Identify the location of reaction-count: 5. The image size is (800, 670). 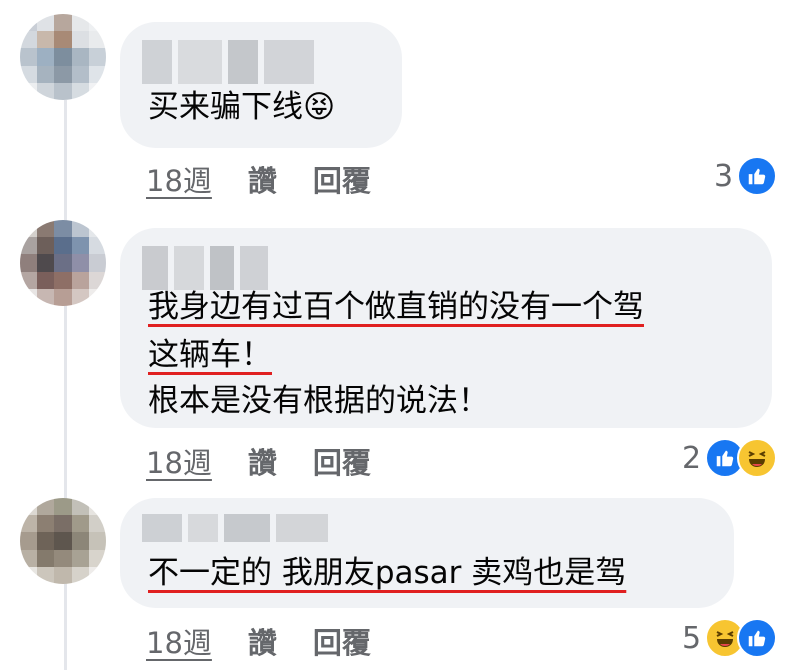
(692, 638).